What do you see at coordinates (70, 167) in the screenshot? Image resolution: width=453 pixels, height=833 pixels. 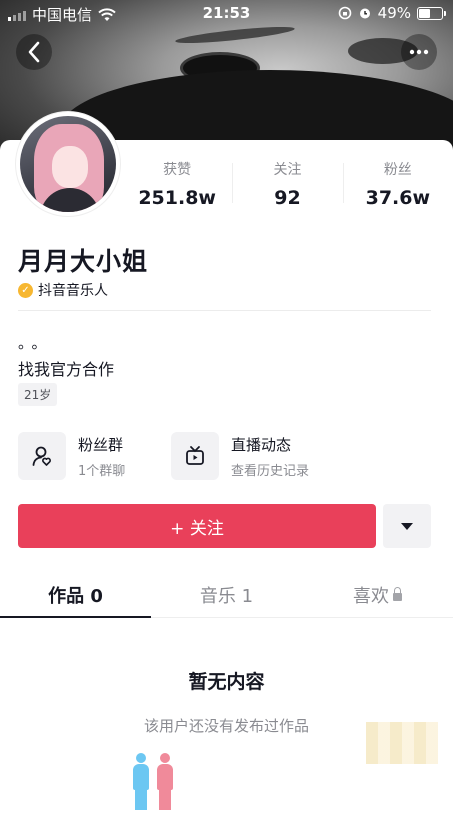 I see `avatar-face` at bounding box center [70, 167].